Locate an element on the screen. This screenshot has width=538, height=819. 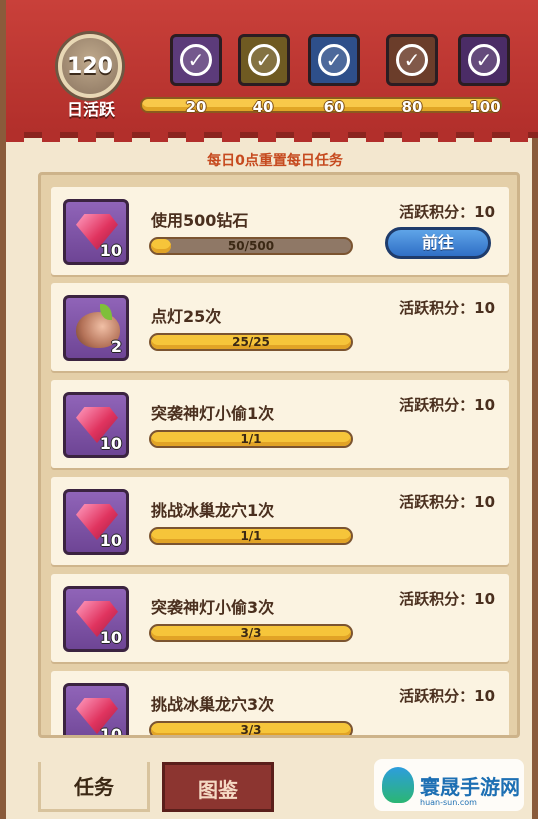
milestone-chest-80: ✓ is located at coordinates (412, 60).